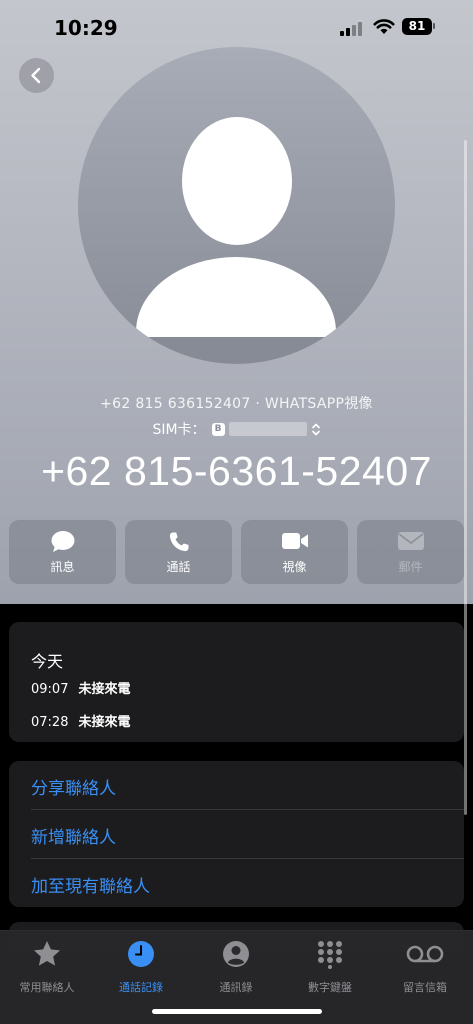  Describe the element at coordinates (73, 835) in the screenshot. I see `create-contact-button: 新增聯絡人` at that location.